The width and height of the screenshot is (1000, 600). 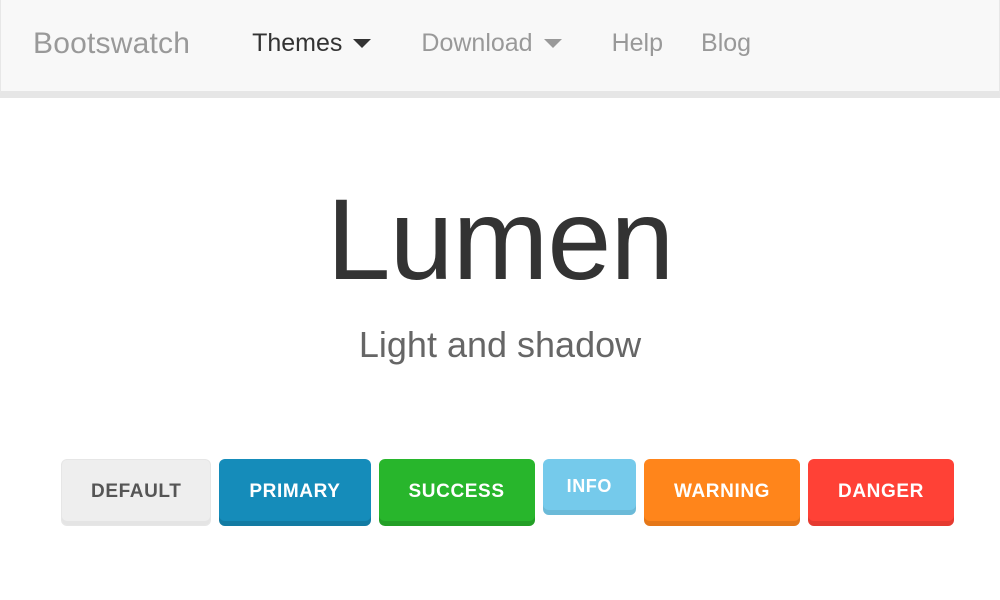 What do you see at coordinates (477, 43) in the screenshot?
I see `nav-item-download-label: Download` at bounding box center [477, 43].